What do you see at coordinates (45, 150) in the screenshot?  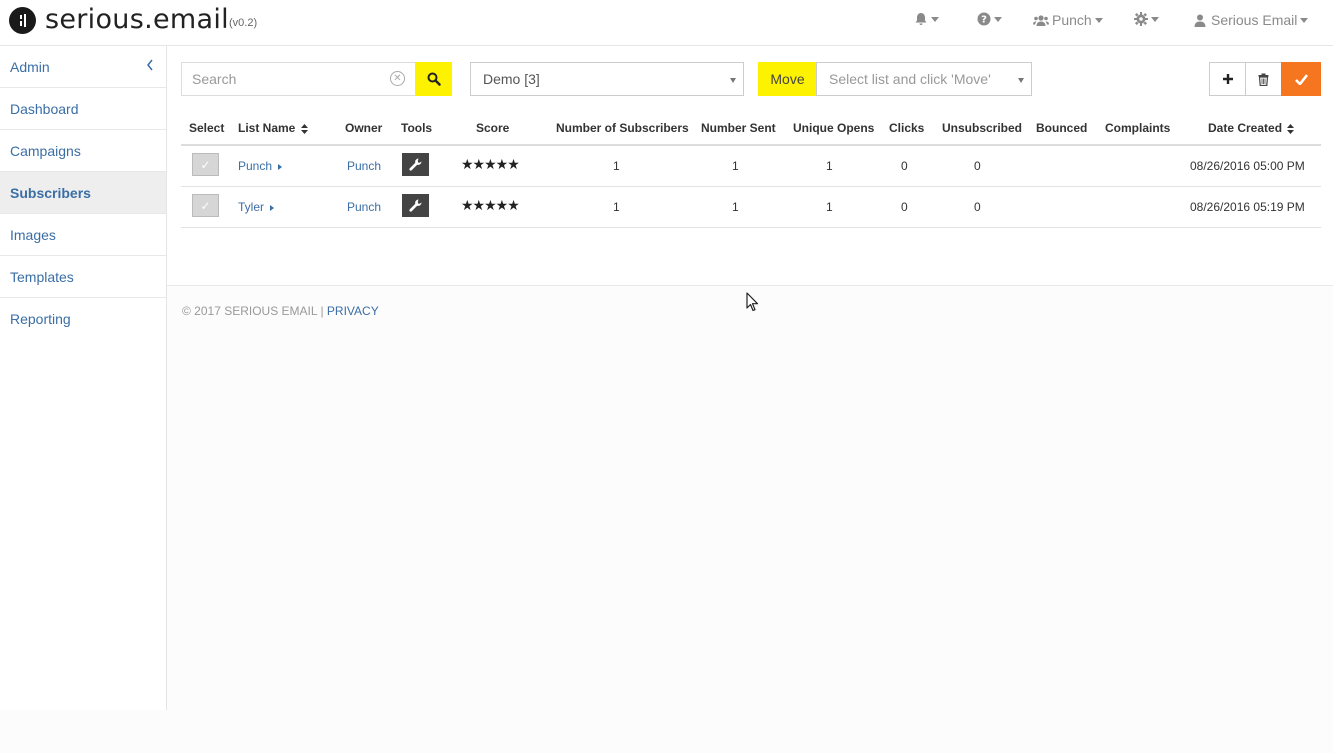 I see `sidebar-item-label: Campaigns` at bounding box center [45, 150].